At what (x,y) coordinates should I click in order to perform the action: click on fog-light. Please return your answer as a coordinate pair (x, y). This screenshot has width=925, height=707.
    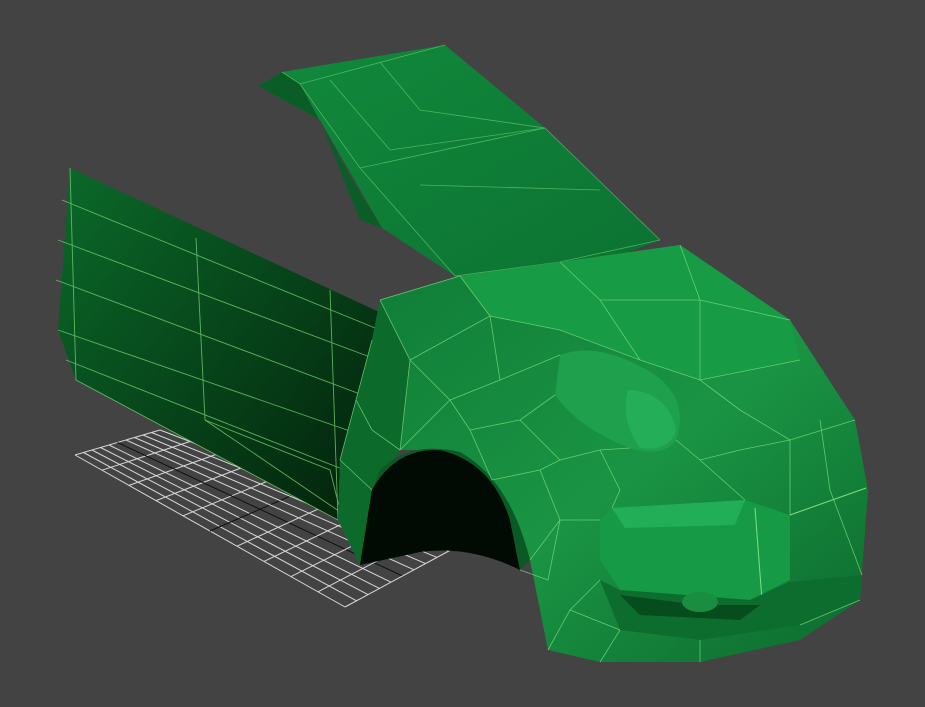
    Looking at the image, I should click on (700, 602).